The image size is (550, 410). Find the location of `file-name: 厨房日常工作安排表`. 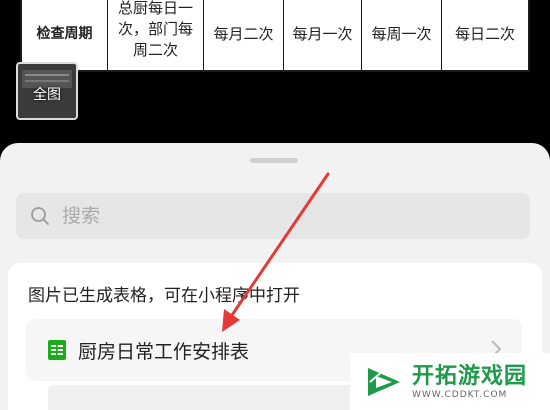

file-name: 厨房日常工作安排表 is located at coordinates (164, 351).